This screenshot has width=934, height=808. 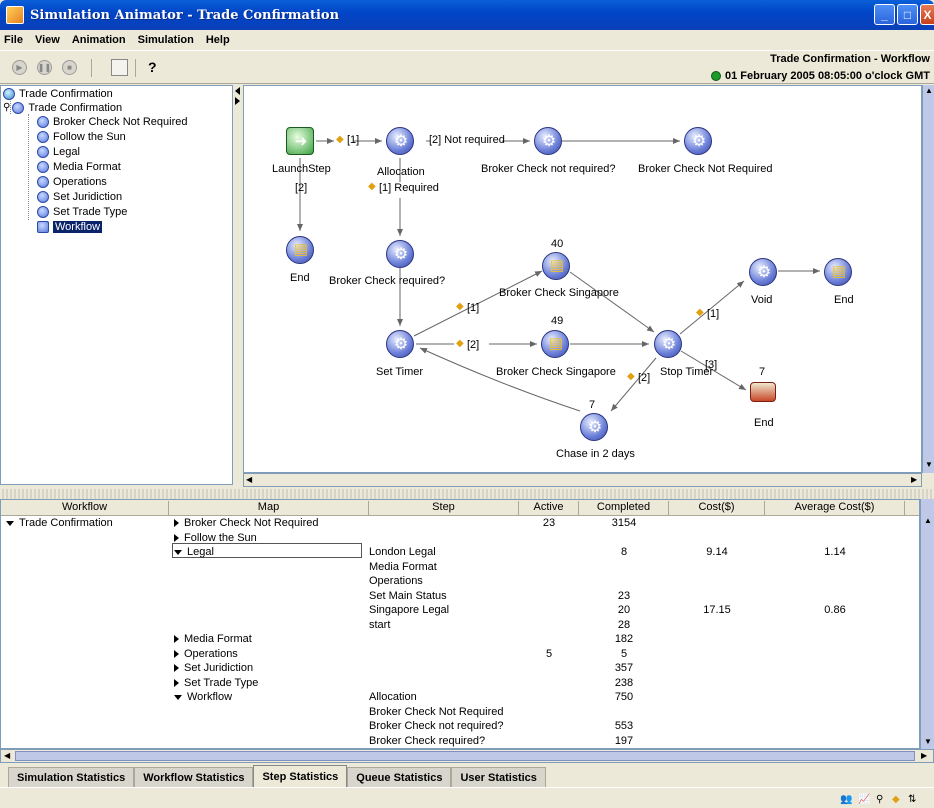 What do you see at coordinates (594, 427) in the screenshot?
I see `chase-node` at bounding box center [594, 427].